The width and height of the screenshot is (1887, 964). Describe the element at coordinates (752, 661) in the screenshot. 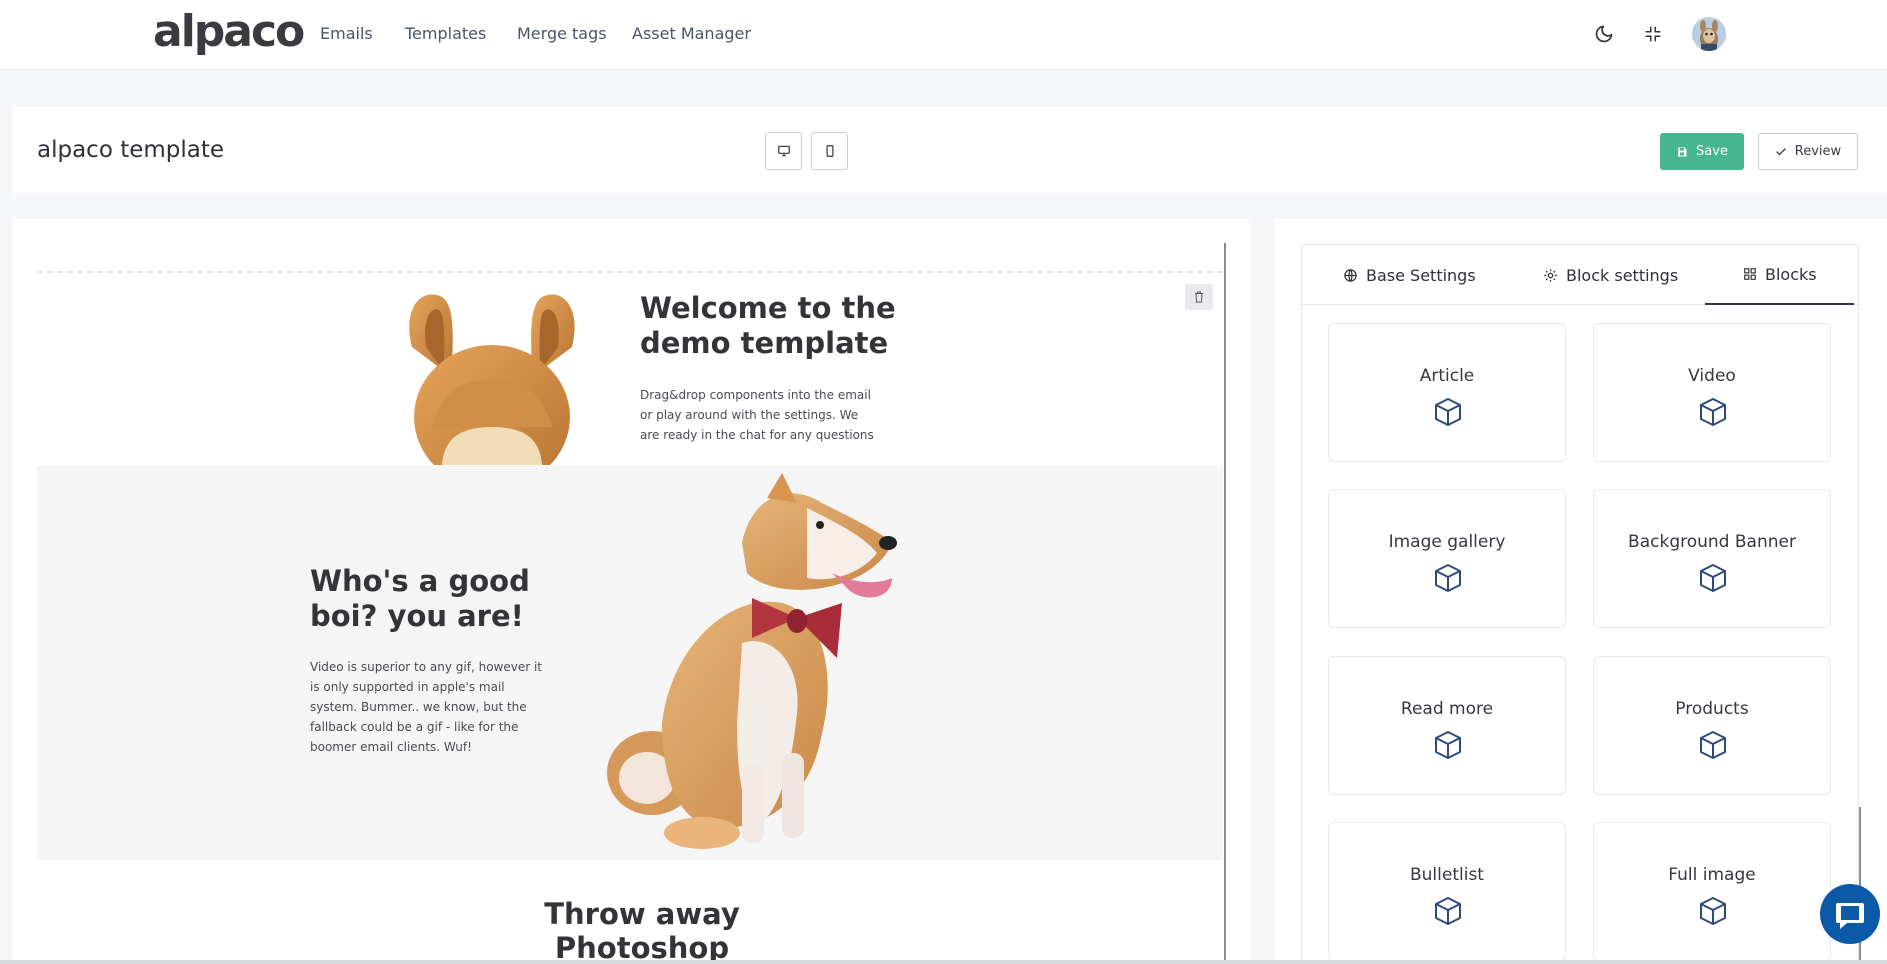

I see `shiba-dog-image` at that location.